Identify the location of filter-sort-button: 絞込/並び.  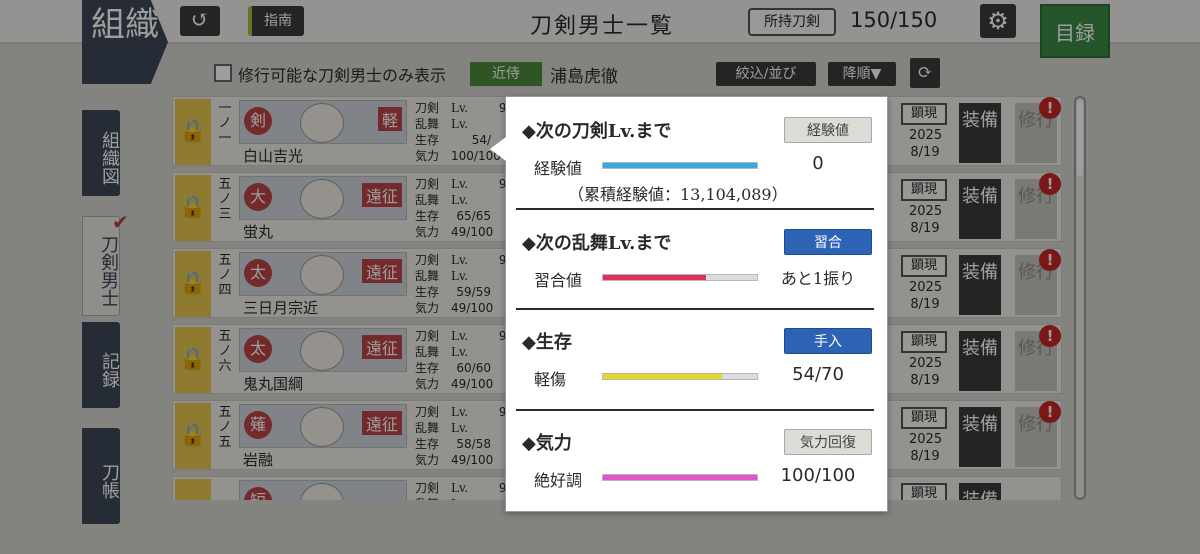
(766, 74).